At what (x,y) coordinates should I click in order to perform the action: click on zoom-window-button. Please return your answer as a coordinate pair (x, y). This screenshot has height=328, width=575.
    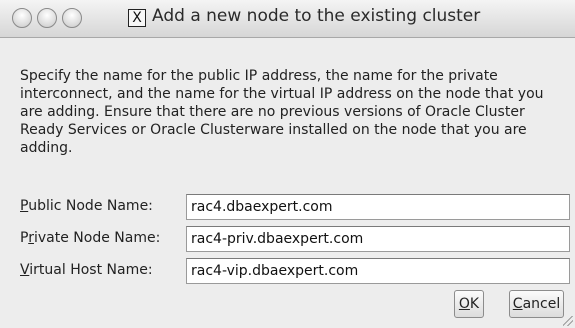
    Looking at the image, I should click on (72, 18).